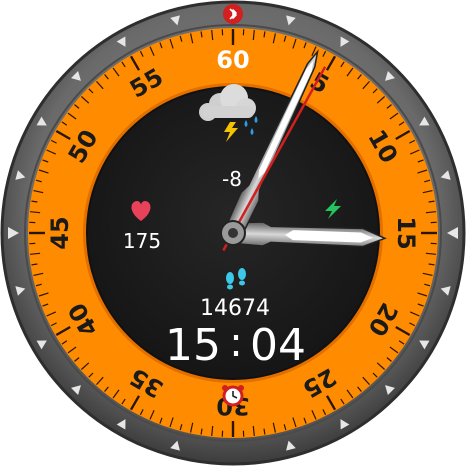 This screenshot has width=466, height=466. Describe the element at coordinates (193, 345) in the screenshot. I see `digital-time-hours: 15` at that location.